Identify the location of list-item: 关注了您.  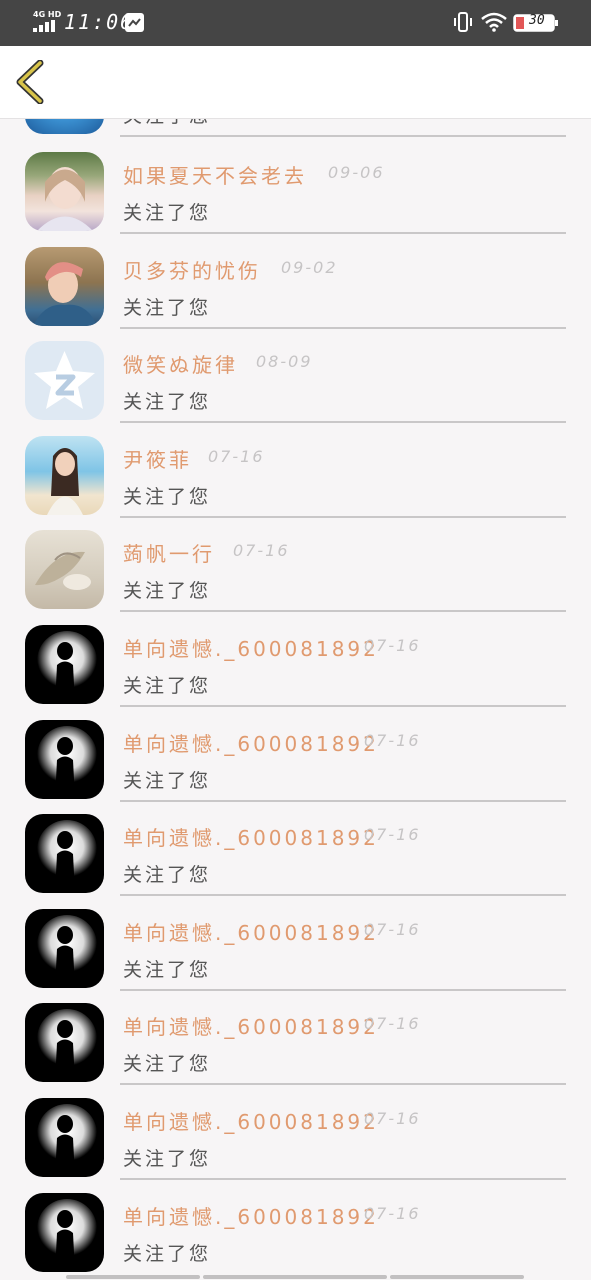
(295, 128).